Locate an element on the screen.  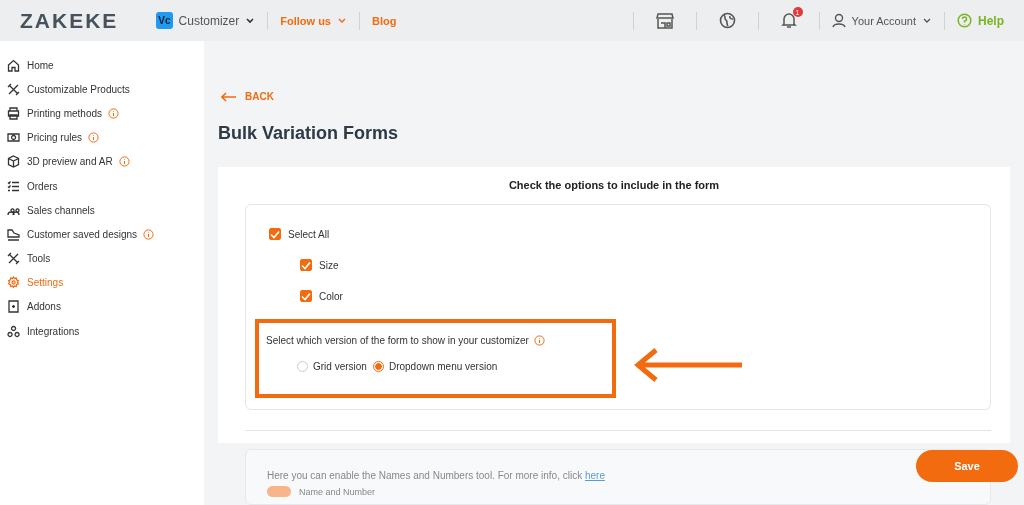
app-badge: Vc is located at coordinates (164, 20).